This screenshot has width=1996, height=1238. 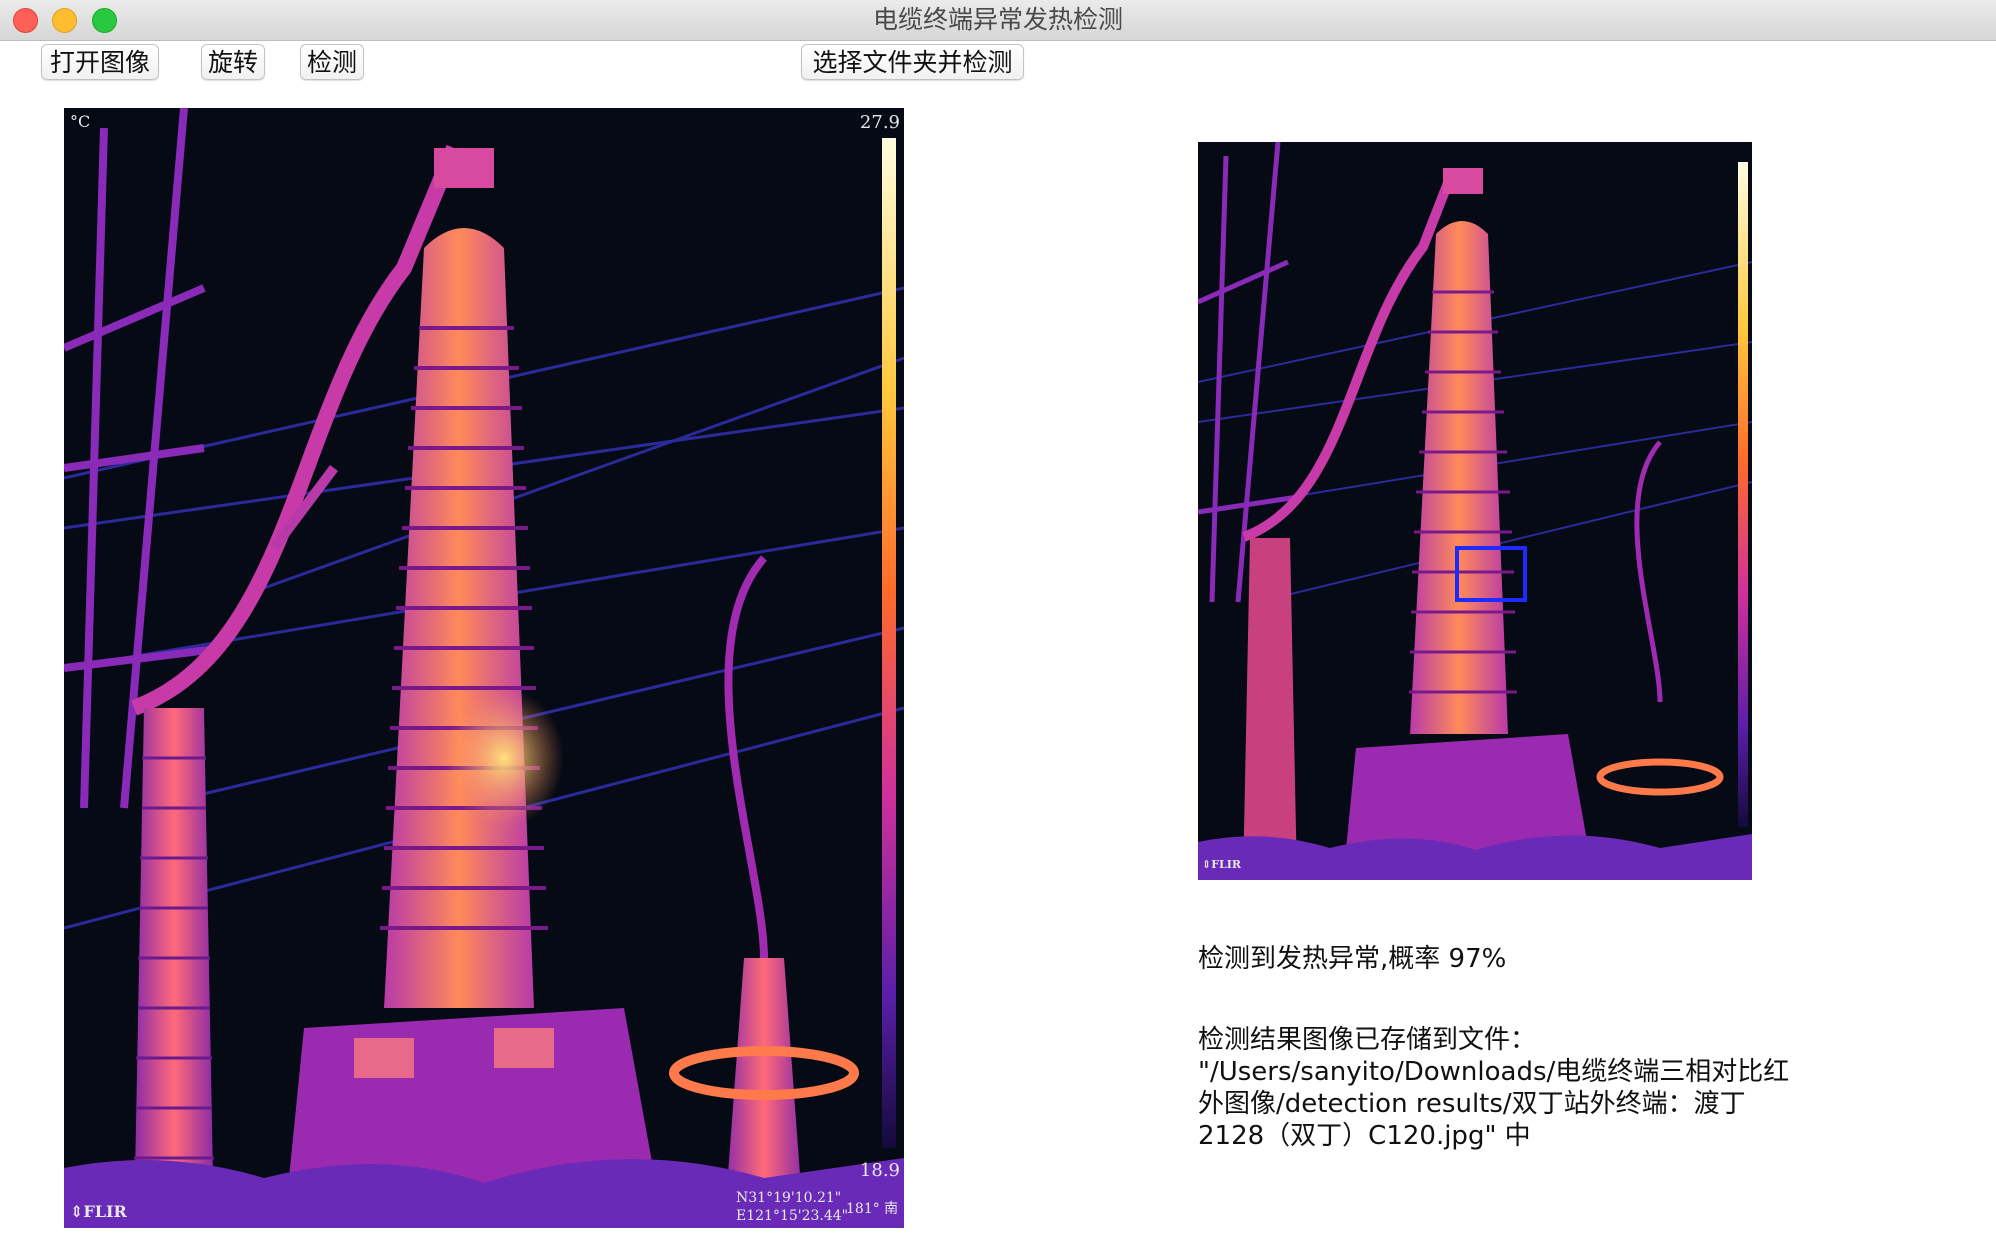 What do you see at coordinates (1472, 1104) in the screenshot?
I see `saved-file-line-3: 外图像/detection results/双丁站外终端：渡丁` at bounding box center [1472, 1104].